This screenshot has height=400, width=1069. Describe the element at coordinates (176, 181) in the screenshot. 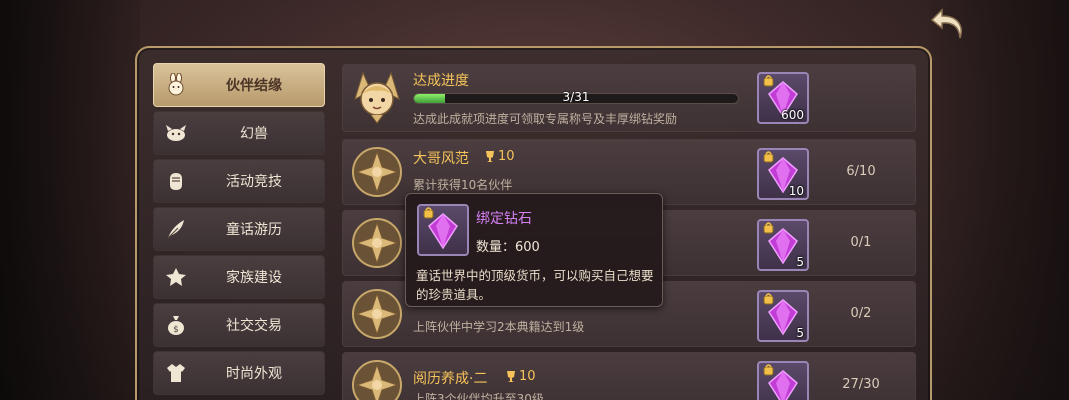

I see `fist-icon` at that location.